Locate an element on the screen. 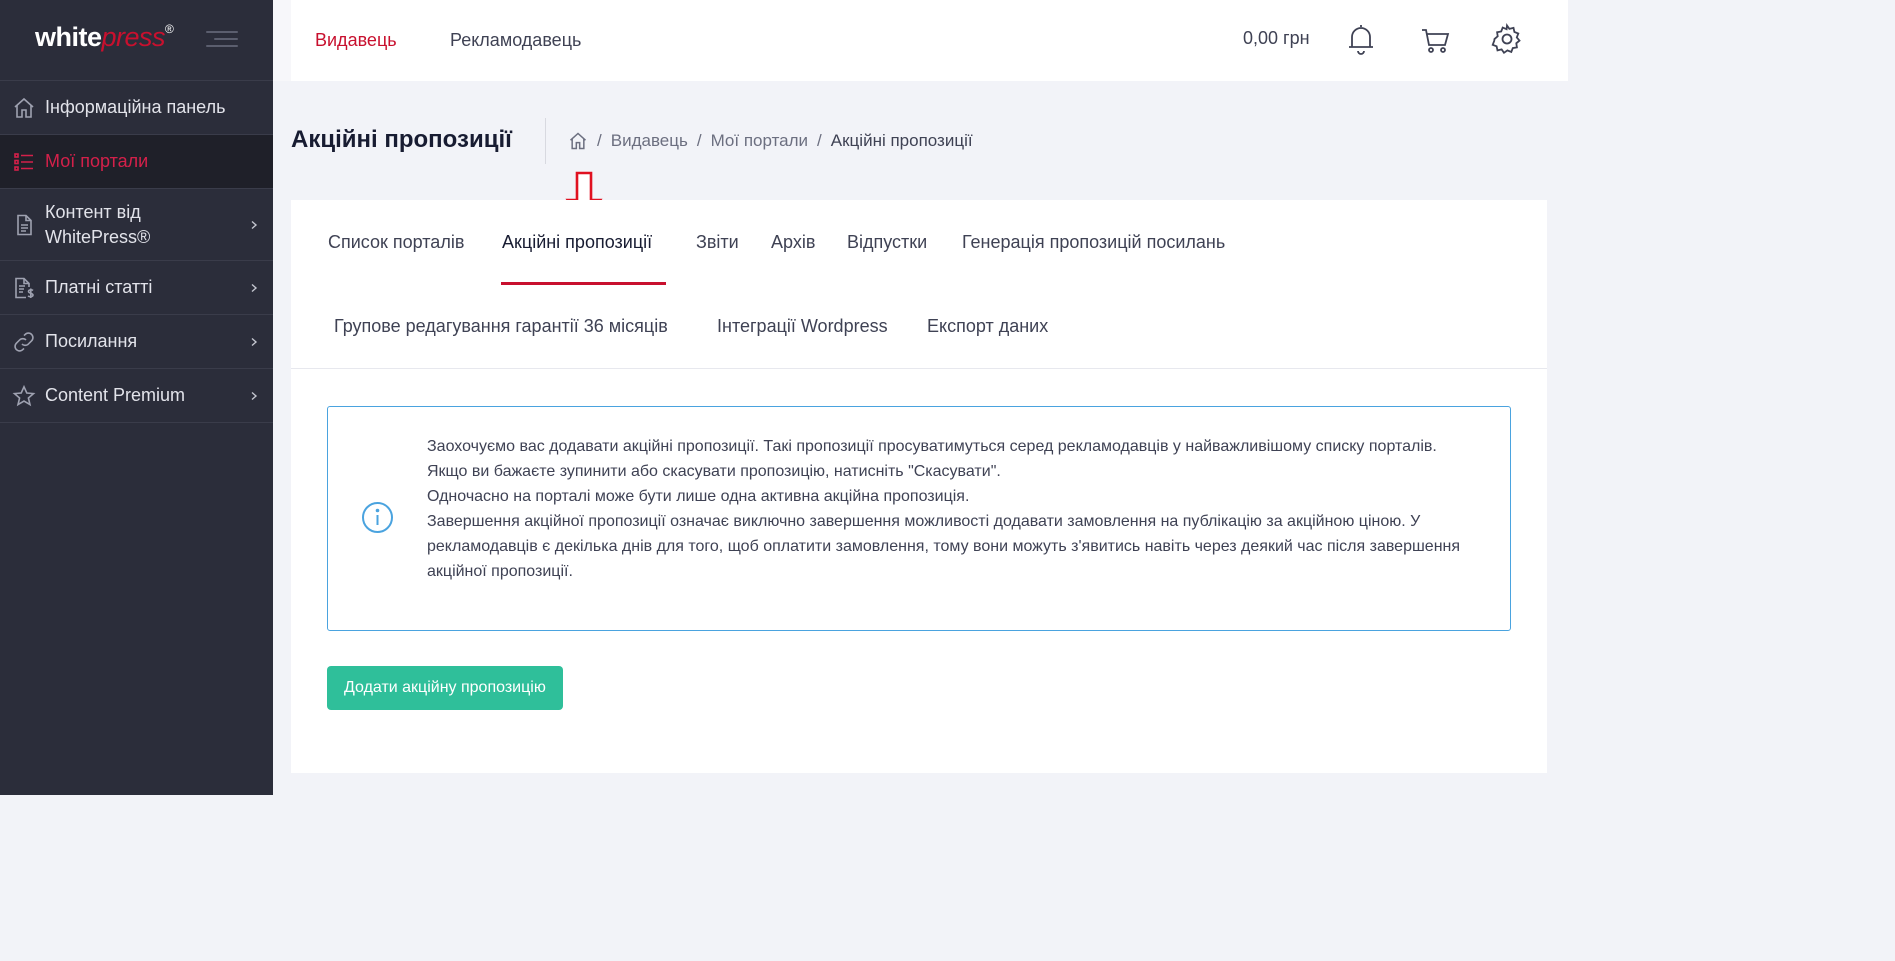 The width and height of the screenshot is (1895, 961). whitepress-logo: whitepress® is located at coordinates (104, 37).